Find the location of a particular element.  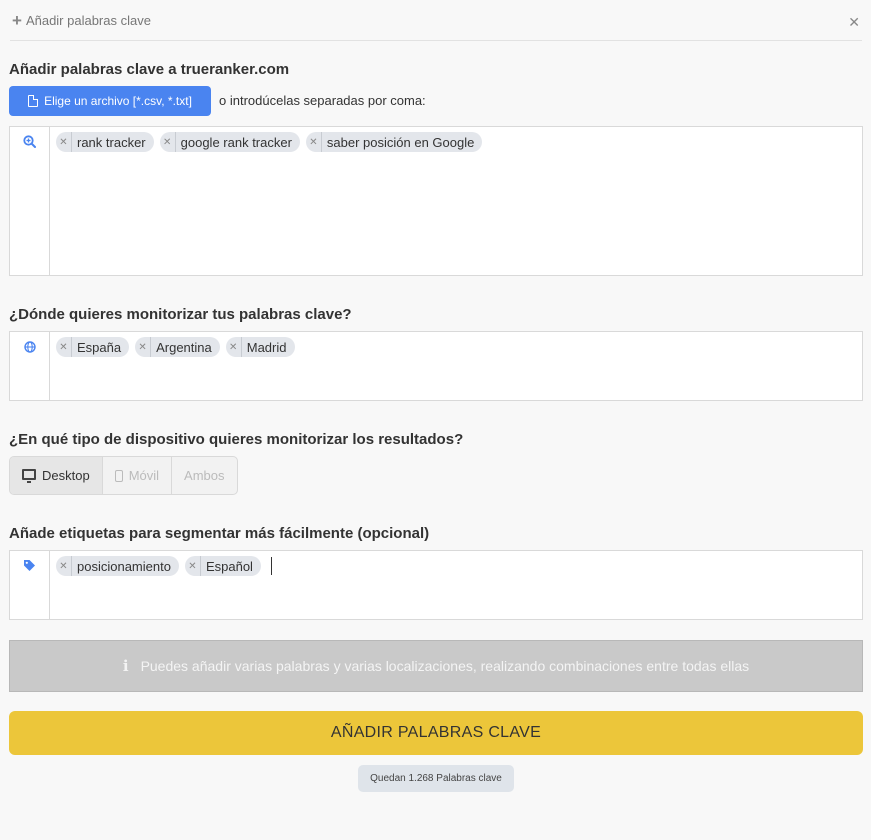

location-tags: ✕ España ✕ Argentina ✕ Madrid is located at coordinates (456, 366).